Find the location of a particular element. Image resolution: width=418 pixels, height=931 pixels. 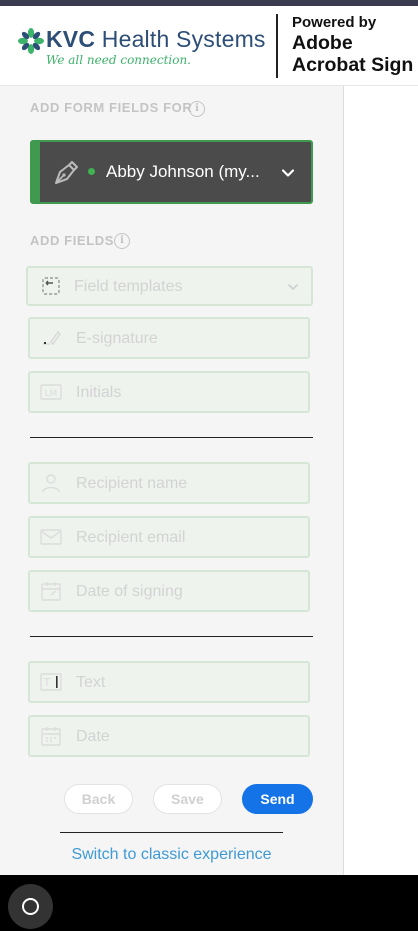

recipient-email-label: Recipient email is located at coordinates (131, 537).